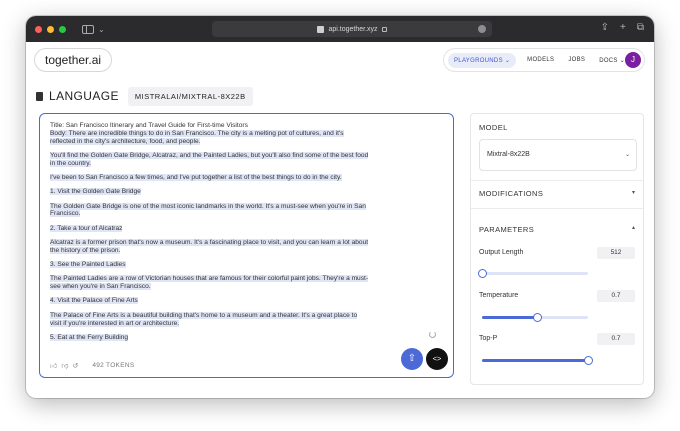 Image resolution: width=680 pixels, height=431 pixels. Describe the element at coordinates (39, 96) in the screenshot. I see `document-icon` at that location.